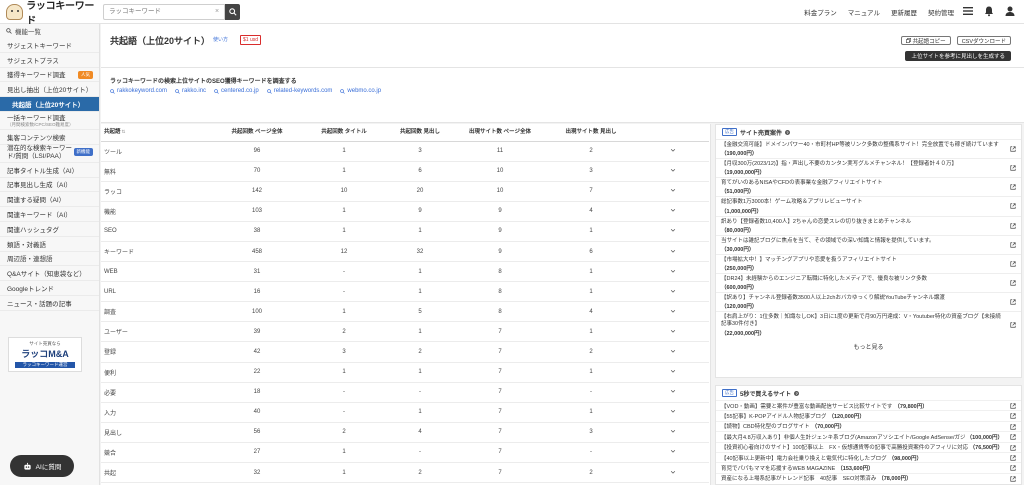  Describe the element at coordinates (868, 456) in the screenshot. I see `quick-site-item: 【40記事以上更新中】電力会社乗り換えと電気代に特化したブログ （98,000円）` at that location.